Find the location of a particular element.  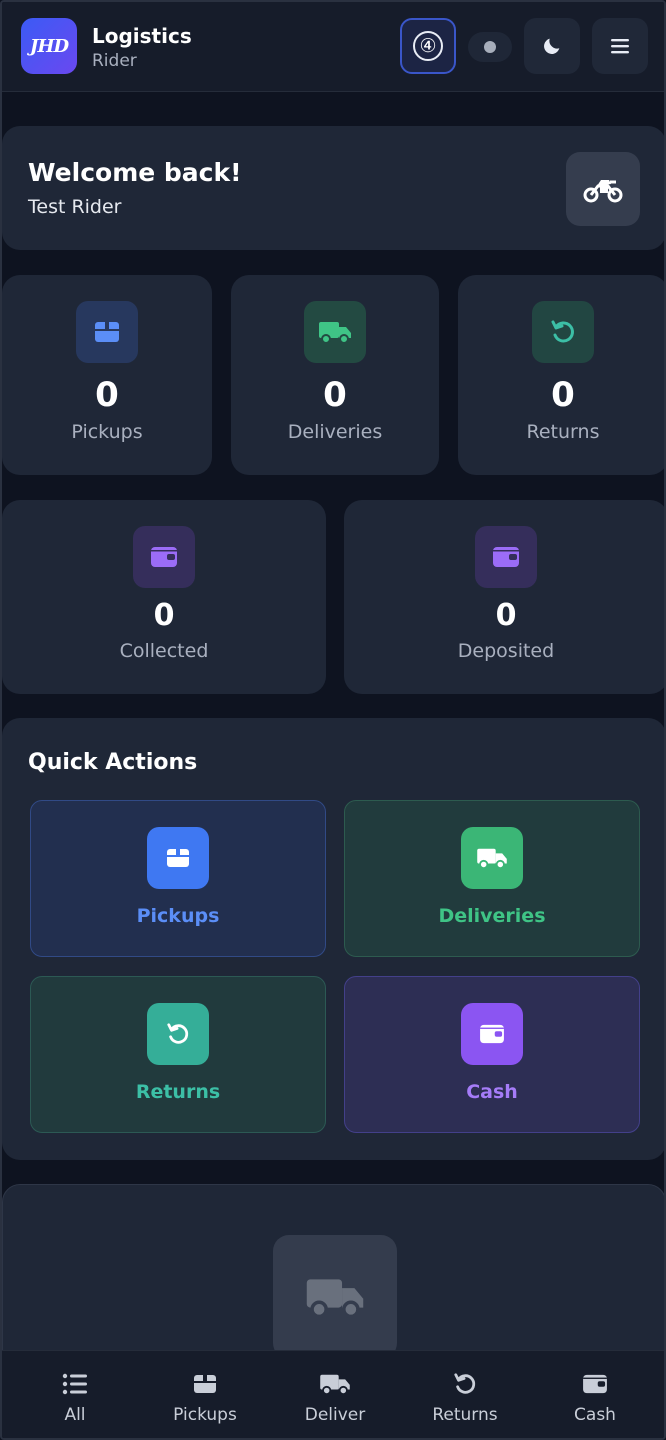

menu-button is located at coordinates (620, 46).